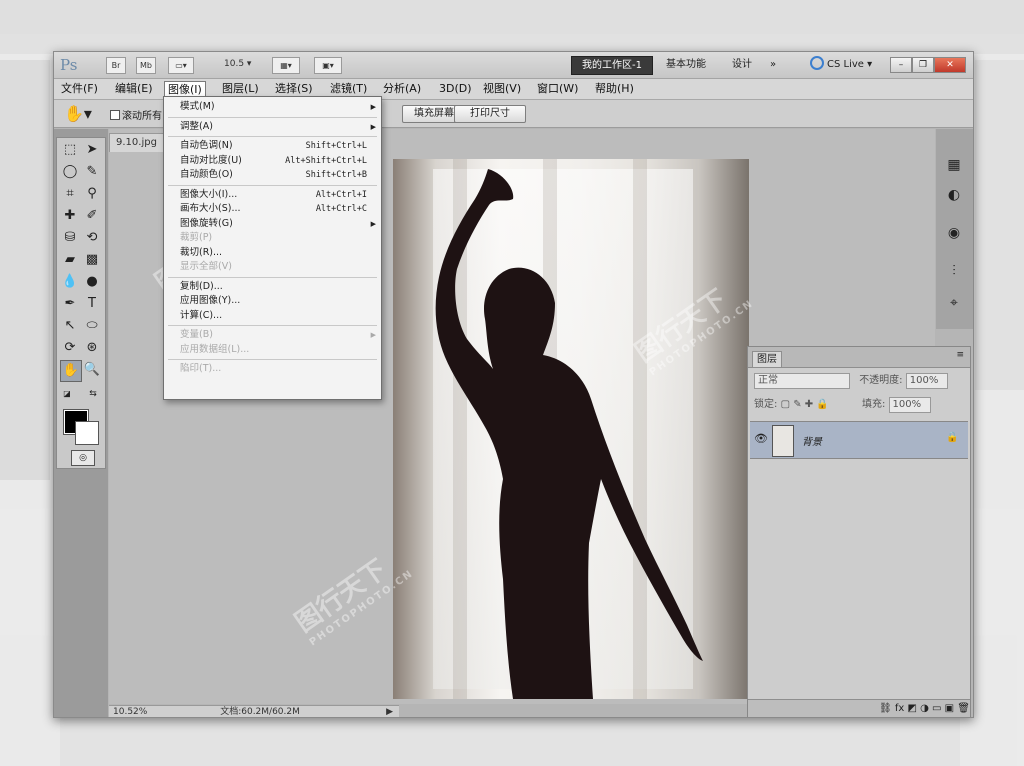 The height and width of the screenshot is (766, 1024). Describe the element at coordinates (954, 195) in the screenshot. I see `navigator-icon: ◐` at that location.